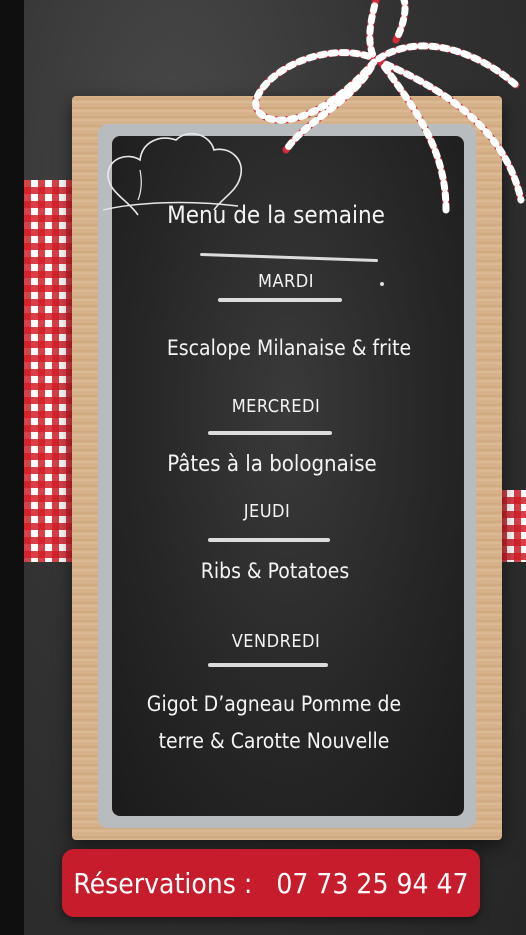  Describe the element at coordinates (275, 571) in the screenshot. I see `dish-jeudi: Ribs & Potatoes` at that location.